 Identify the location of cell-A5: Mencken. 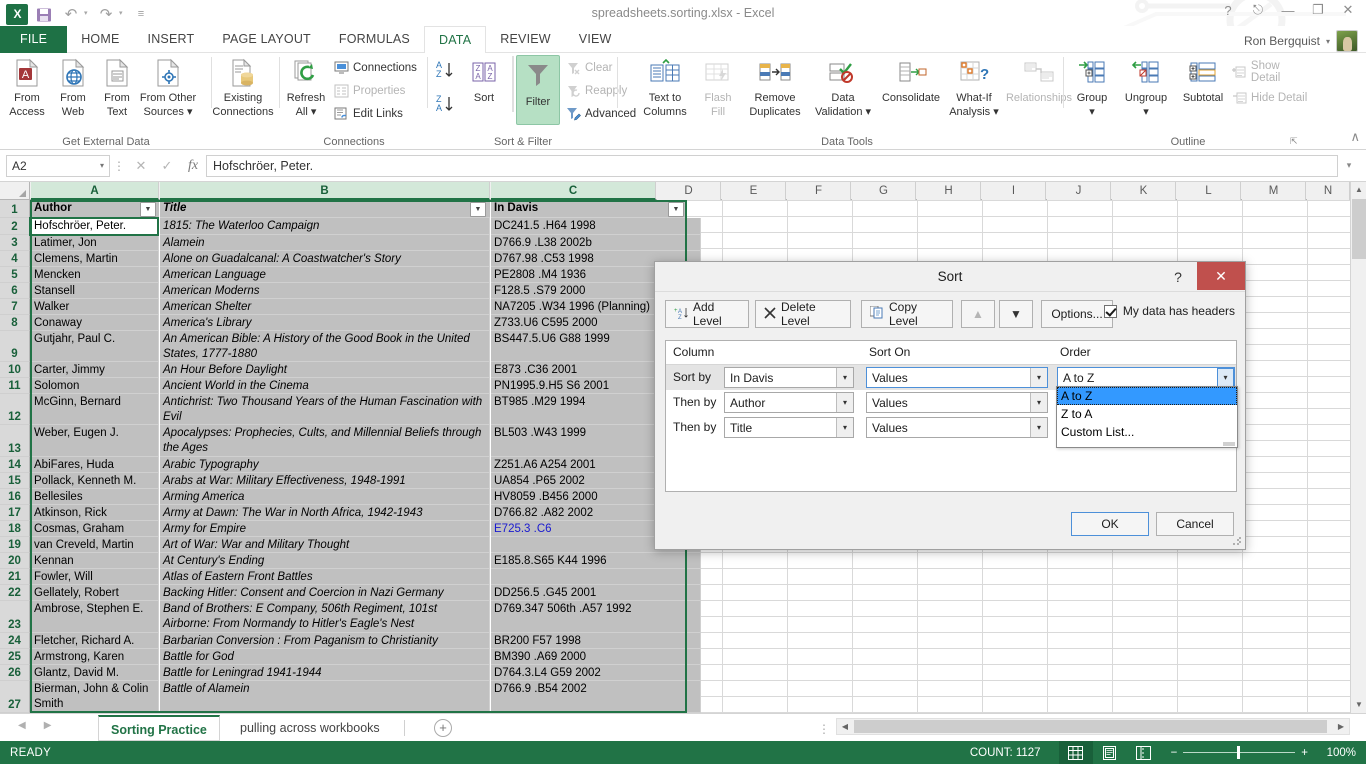
(95, 275).